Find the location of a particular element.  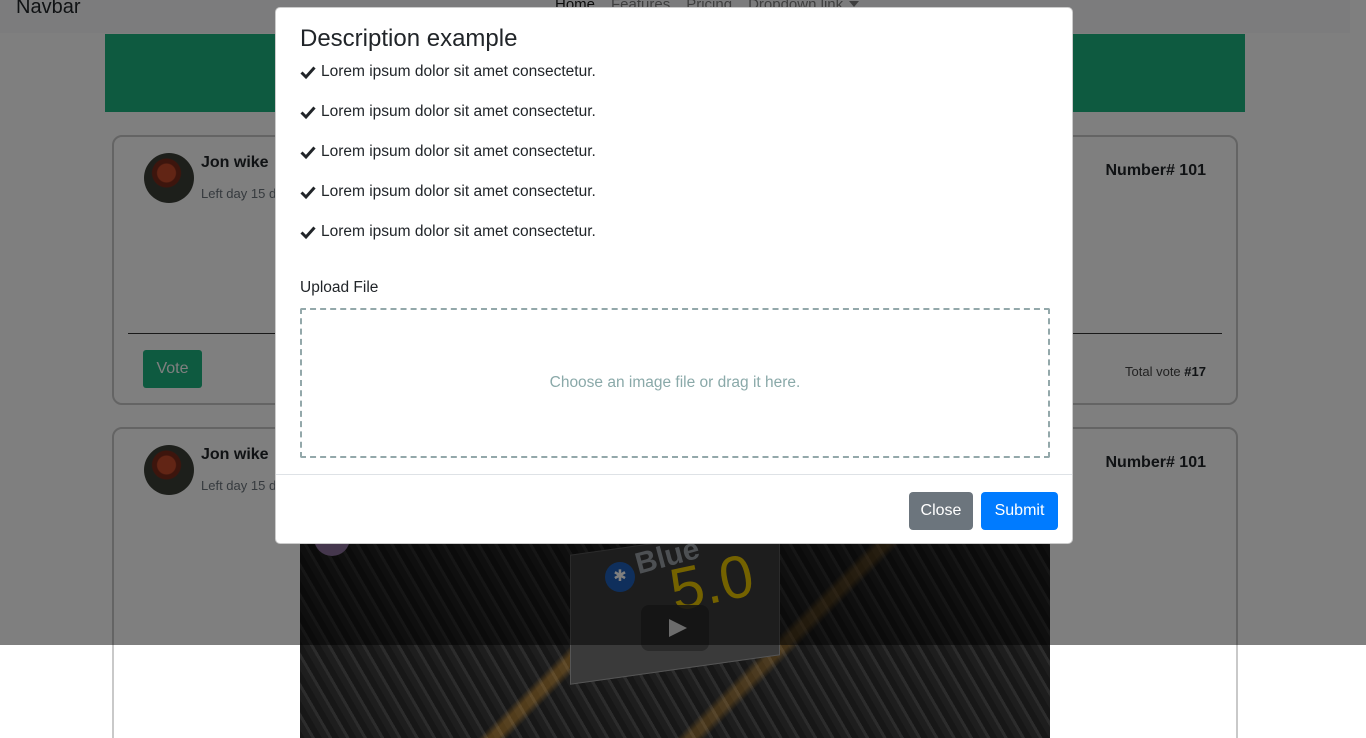

close-button: Close is located at coordinates (941, 511).